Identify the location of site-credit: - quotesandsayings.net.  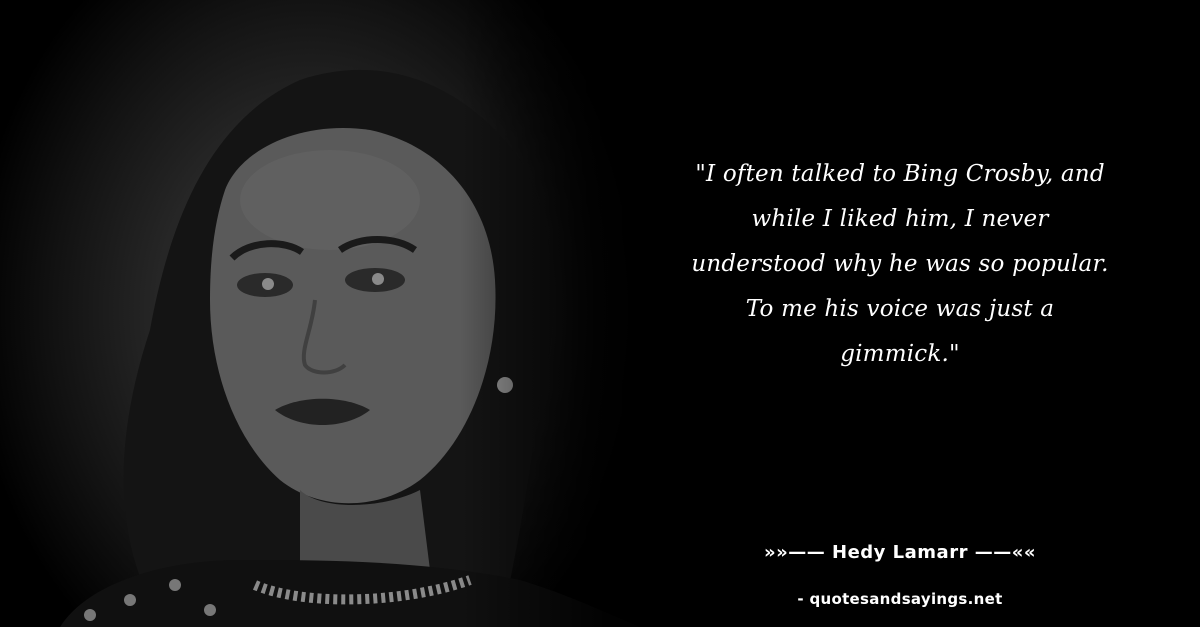
(900, 599).